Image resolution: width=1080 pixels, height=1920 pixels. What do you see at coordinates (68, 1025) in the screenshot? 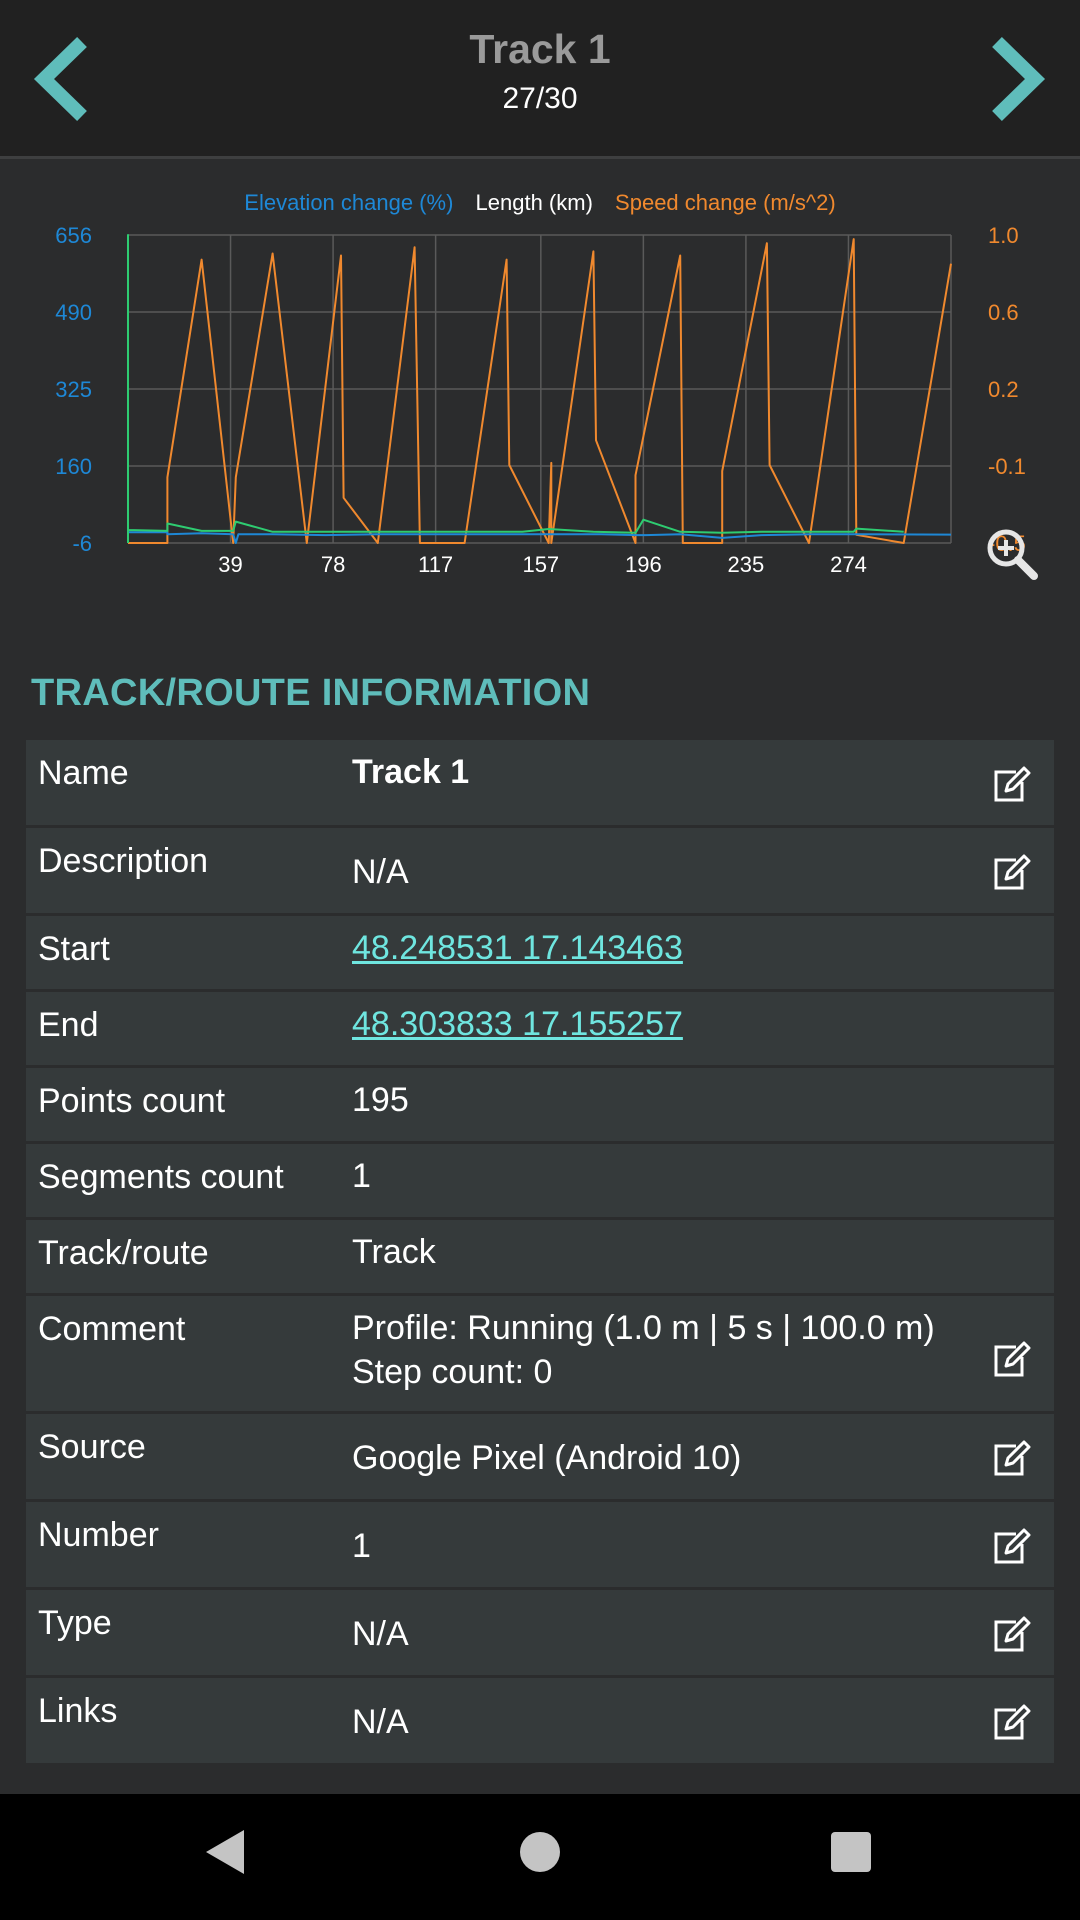
I see `info-label: End` at bounding box center [68, 1025].